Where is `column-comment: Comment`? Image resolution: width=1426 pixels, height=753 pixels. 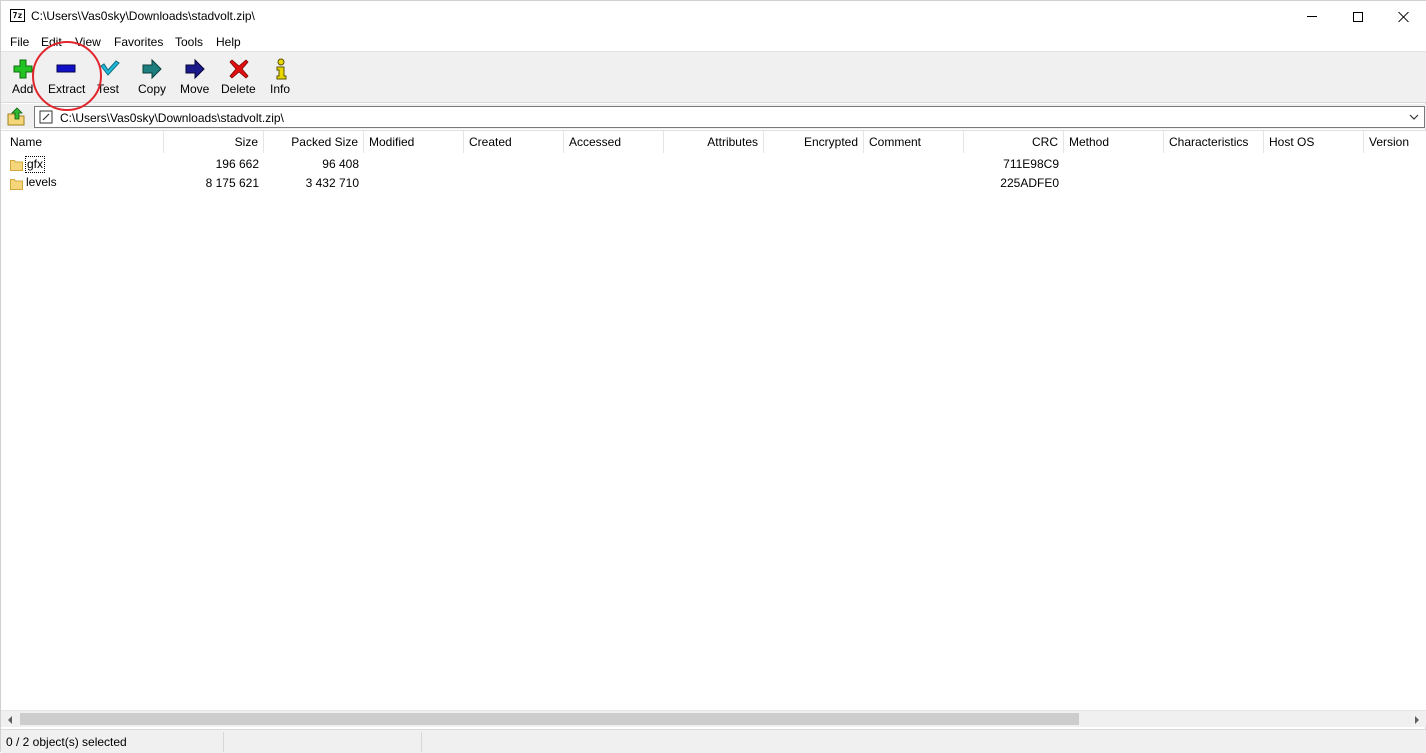
column-comment: Comment is located at coordinates (914, 142).